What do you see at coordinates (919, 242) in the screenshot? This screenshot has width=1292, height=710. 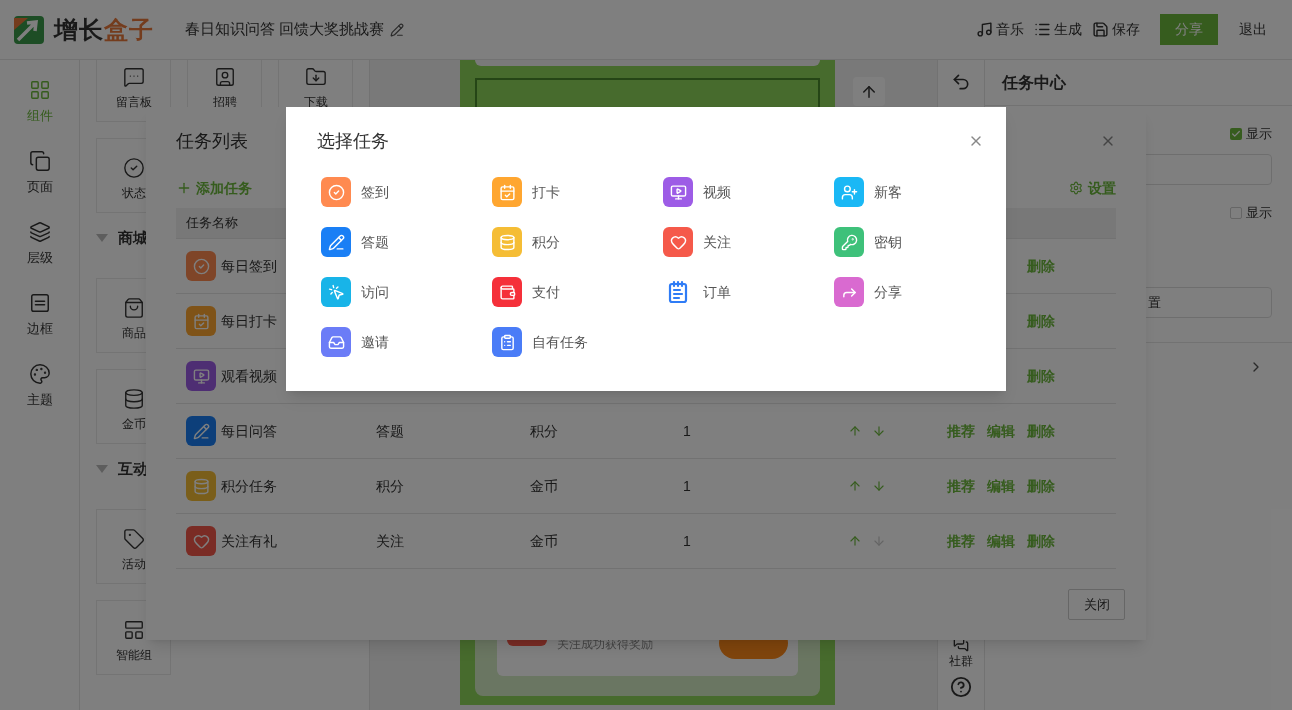 I see `task-option: 密钥` at bounding box center [919, 242].